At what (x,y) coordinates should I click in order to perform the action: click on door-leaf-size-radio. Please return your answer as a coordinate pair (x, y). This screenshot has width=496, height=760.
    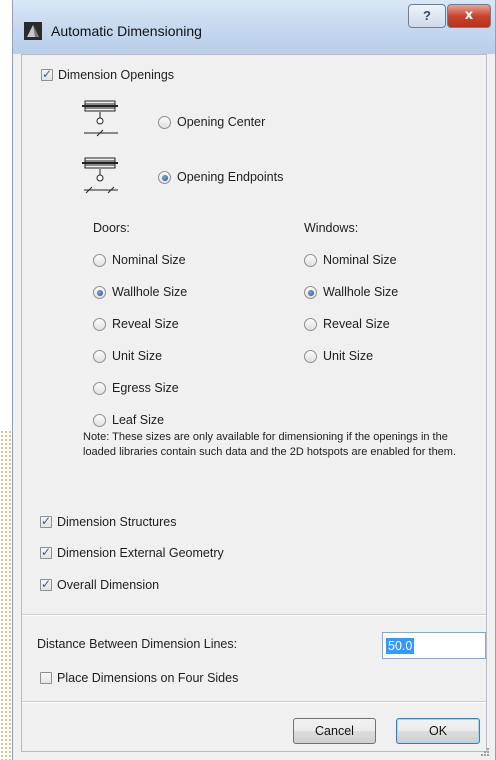
    Looking at the image, I should click on (99, 420).